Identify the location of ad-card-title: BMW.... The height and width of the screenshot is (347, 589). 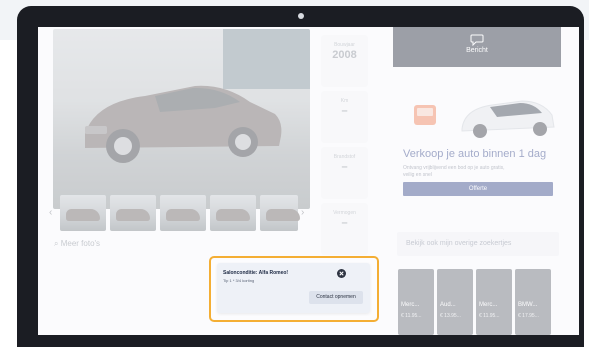
(528, 305).